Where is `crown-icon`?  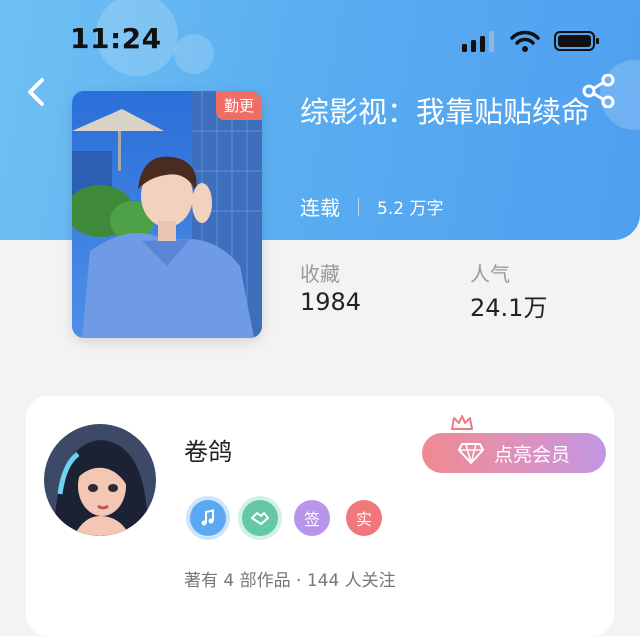
crown-icon is located at coordinates (462, 422).